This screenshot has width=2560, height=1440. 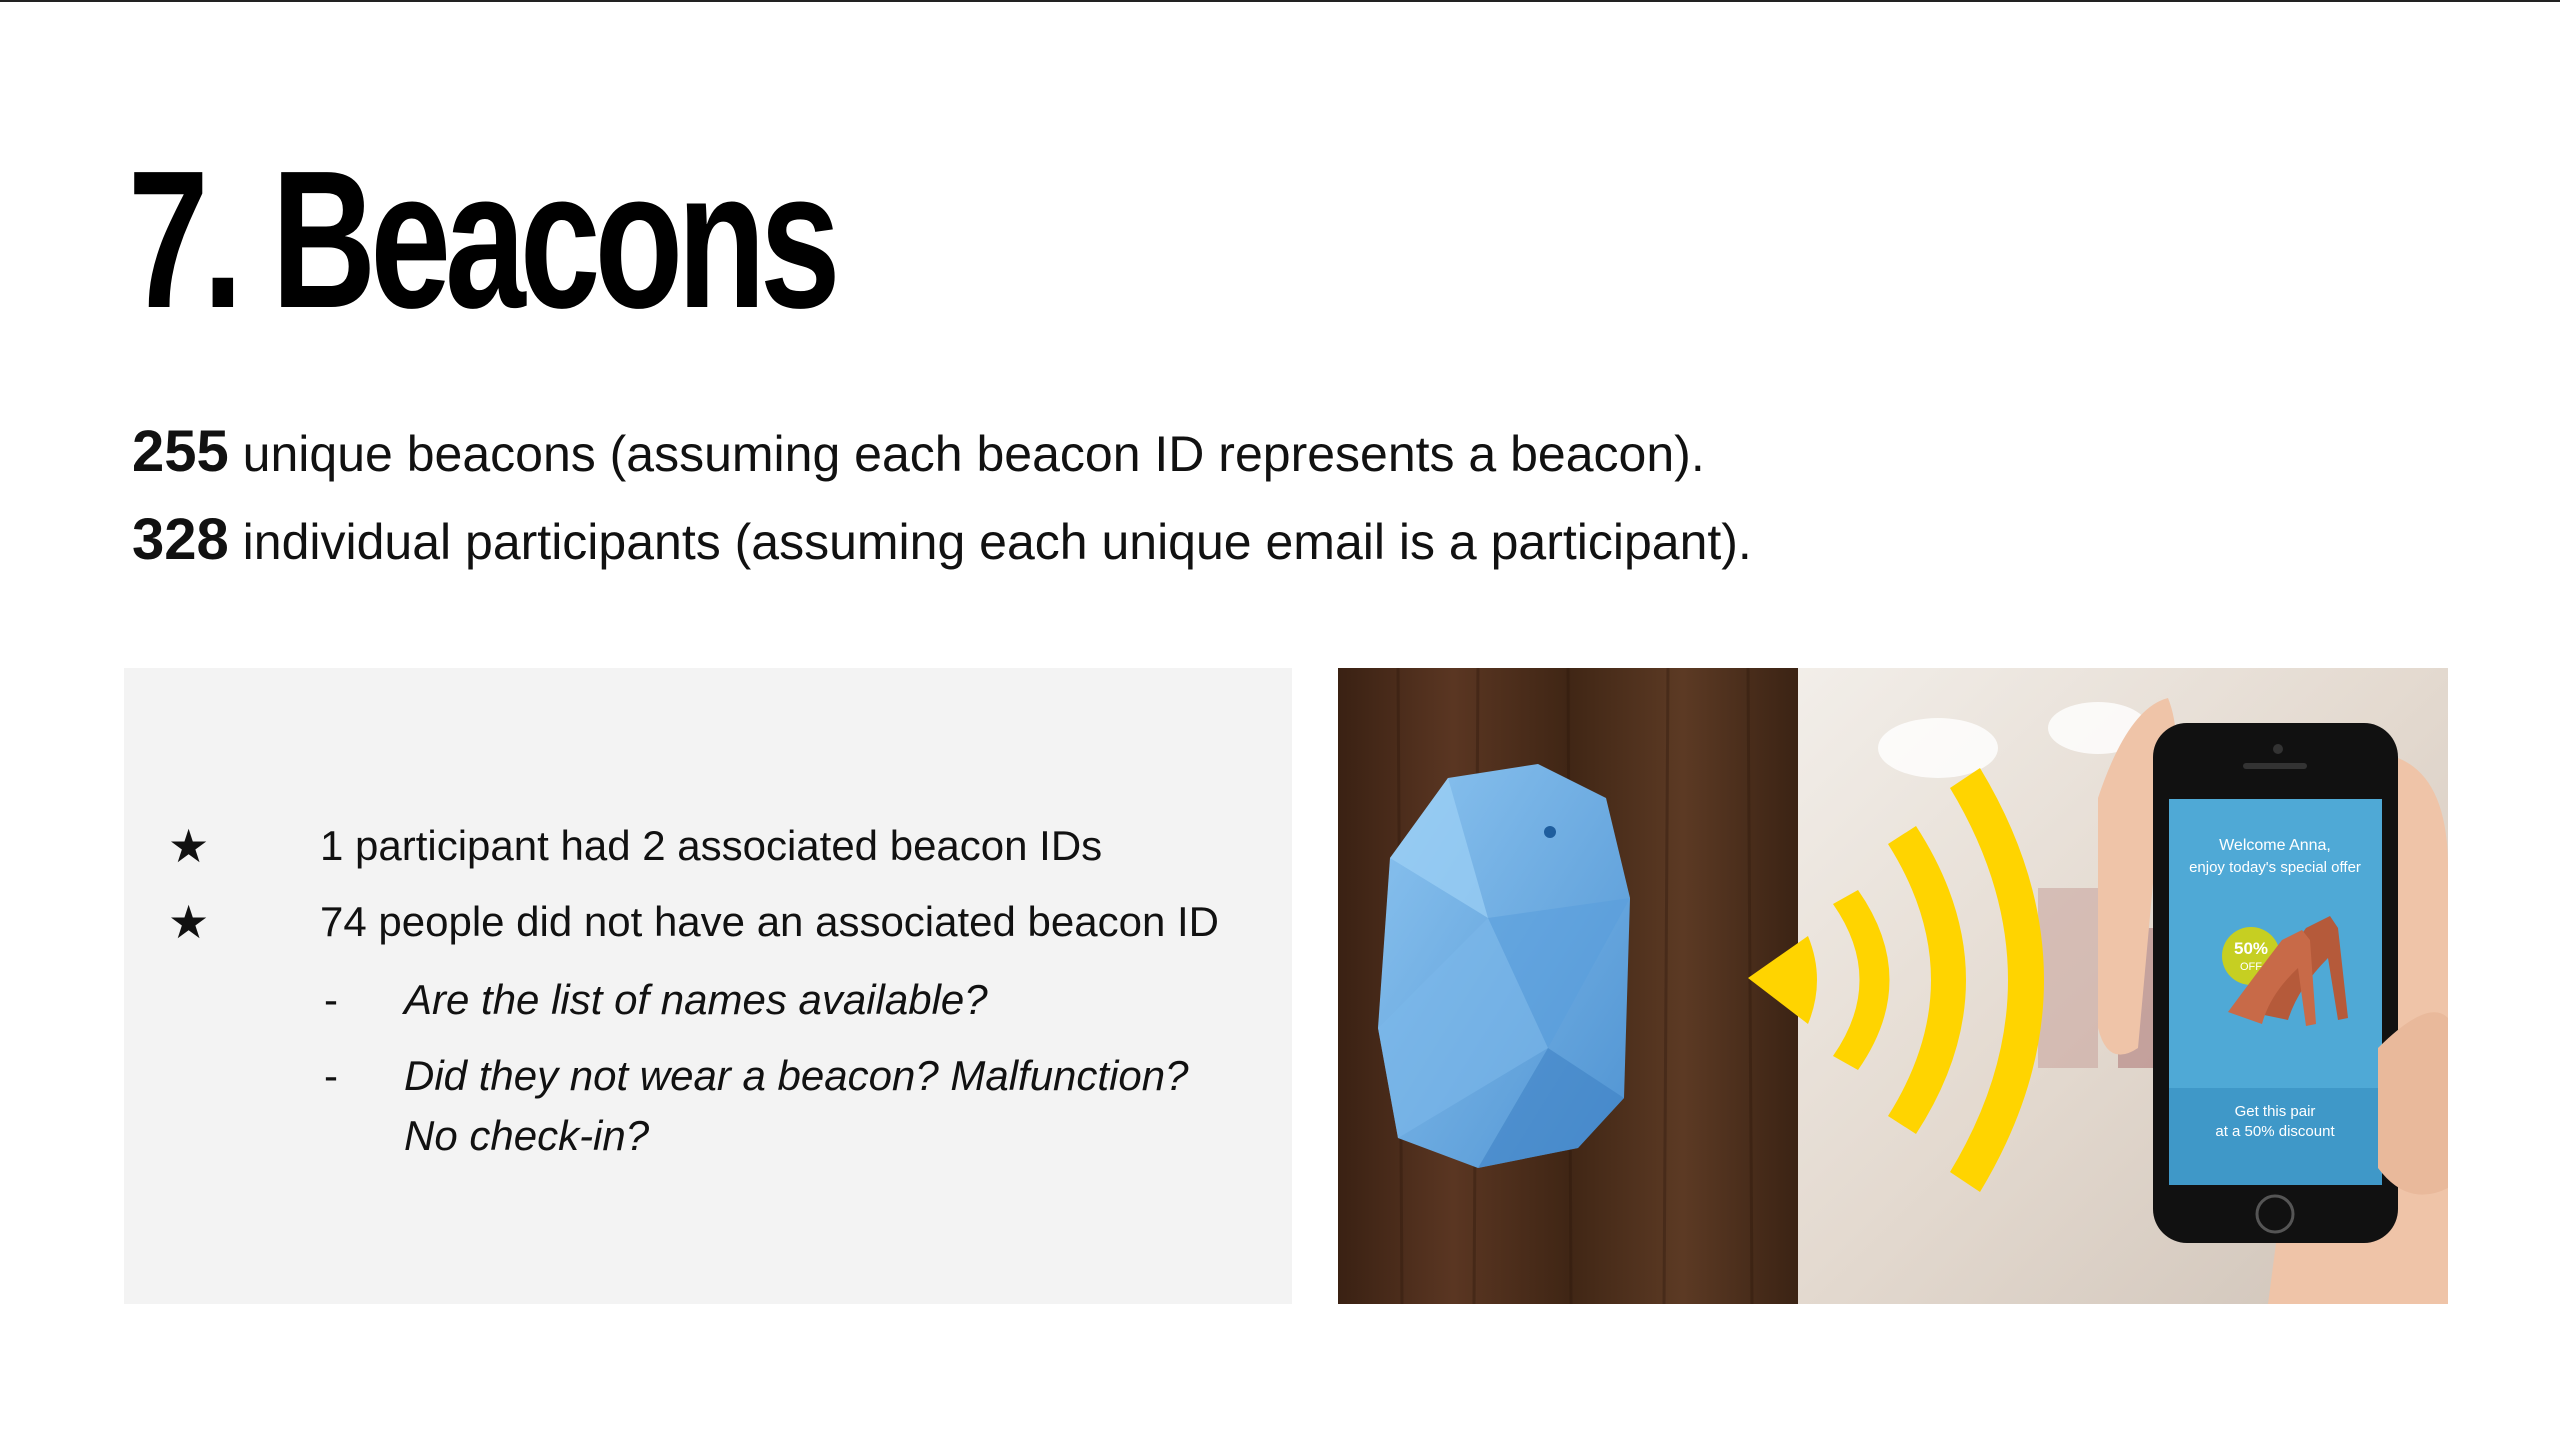 What do you see at coordinates (2275, 867) in the screenshot?
I see `phone-offer-text: enjoy today's special offer` at bounding box center [2275, 867].